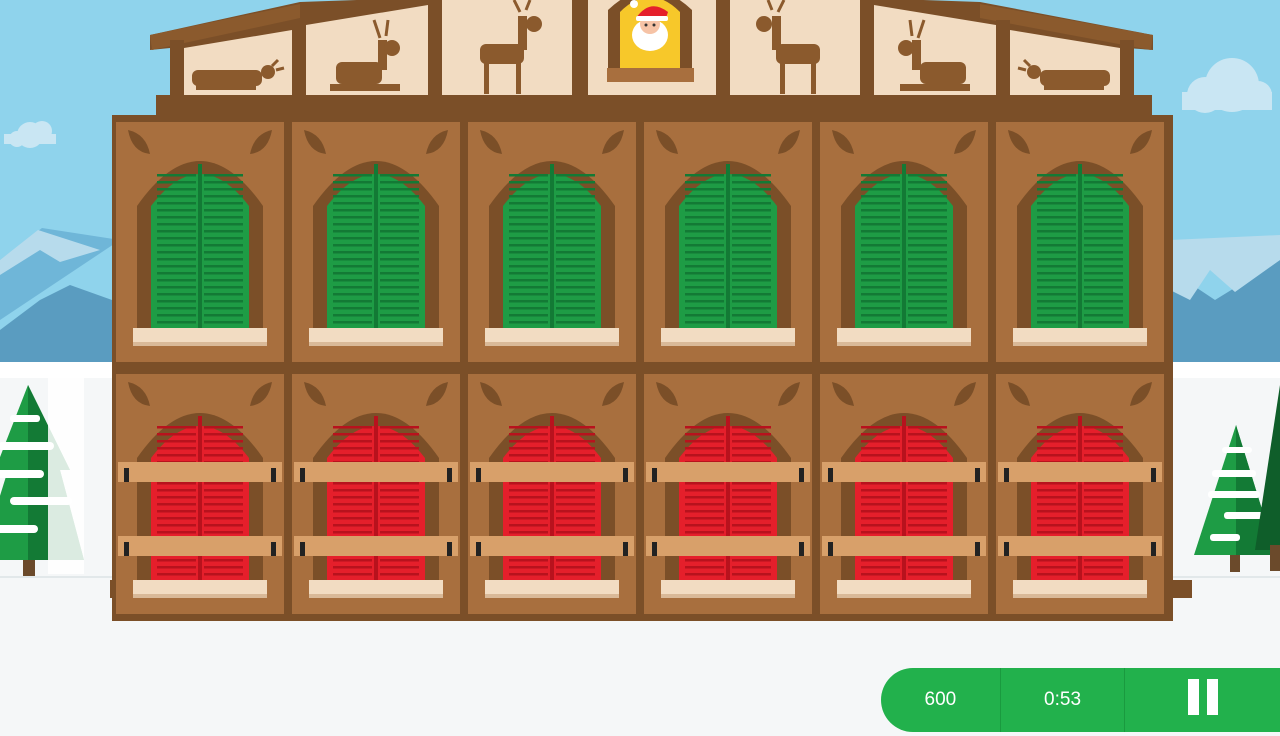 Image resolution: width=1280 pixels, height=736 pixels. Describe the element at coordinates (1179, 589) in the screenshot. I see `house-base-ledge-right` at that location.